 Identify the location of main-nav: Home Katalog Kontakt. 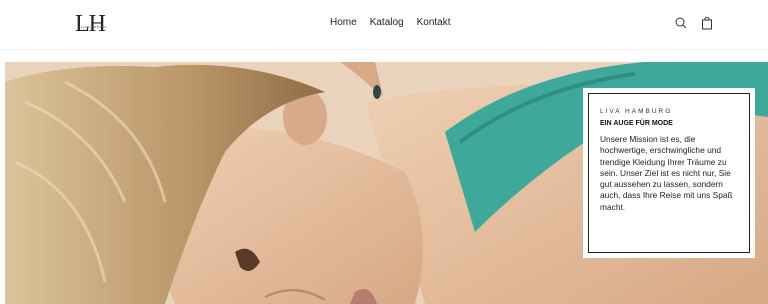
(390, 22).